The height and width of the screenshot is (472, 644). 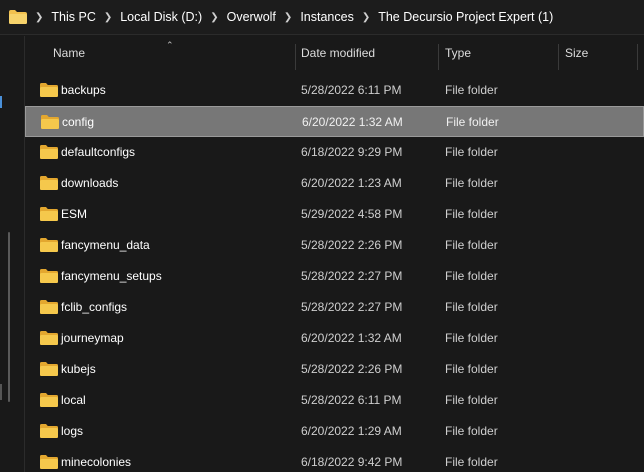 I want to click on file-name: minecolonies, so click(x=96, y=462).